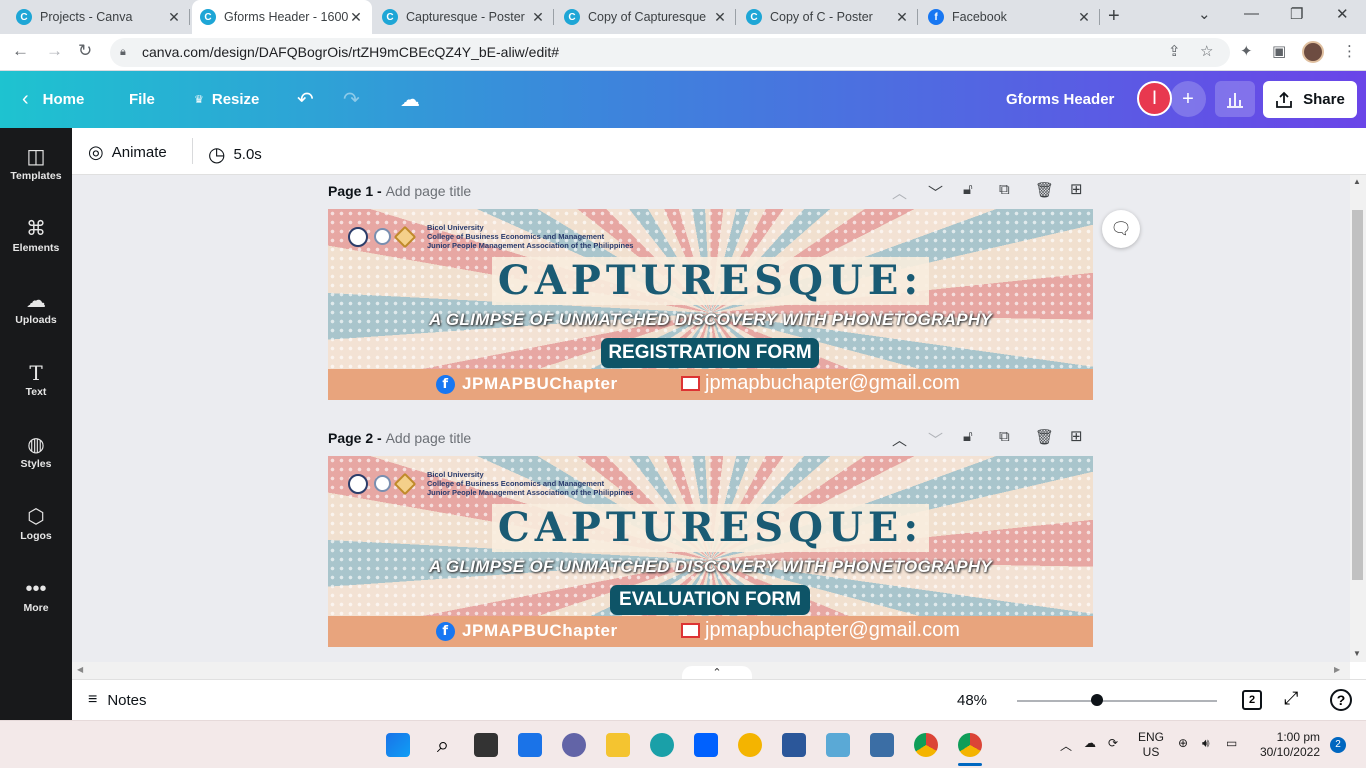 Image resolution: width=1366 pixels, height=768 pixels. What do you see at coordinates (36, 318) in the screenshot?
I see `sidebar-item-uploads: ☁ Uploads` at bounding box center [36, 318].